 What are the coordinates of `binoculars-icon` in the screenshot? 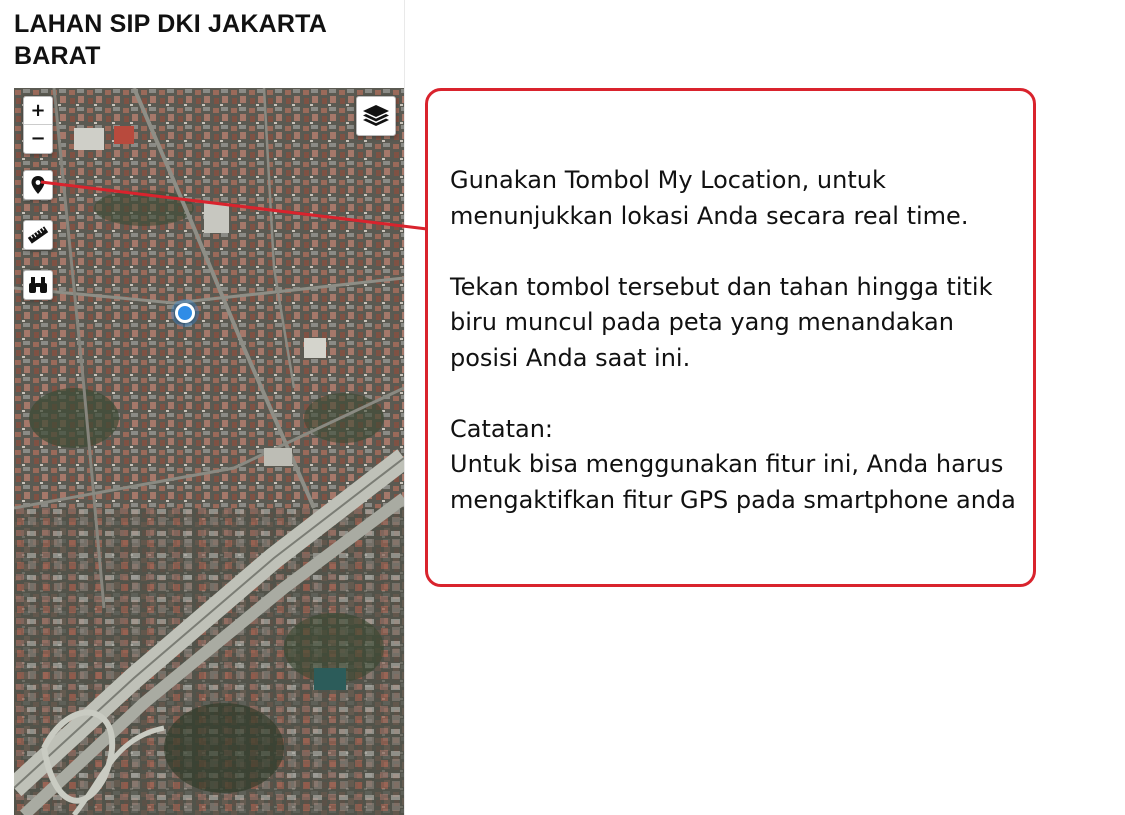 It's located at (38, 285).